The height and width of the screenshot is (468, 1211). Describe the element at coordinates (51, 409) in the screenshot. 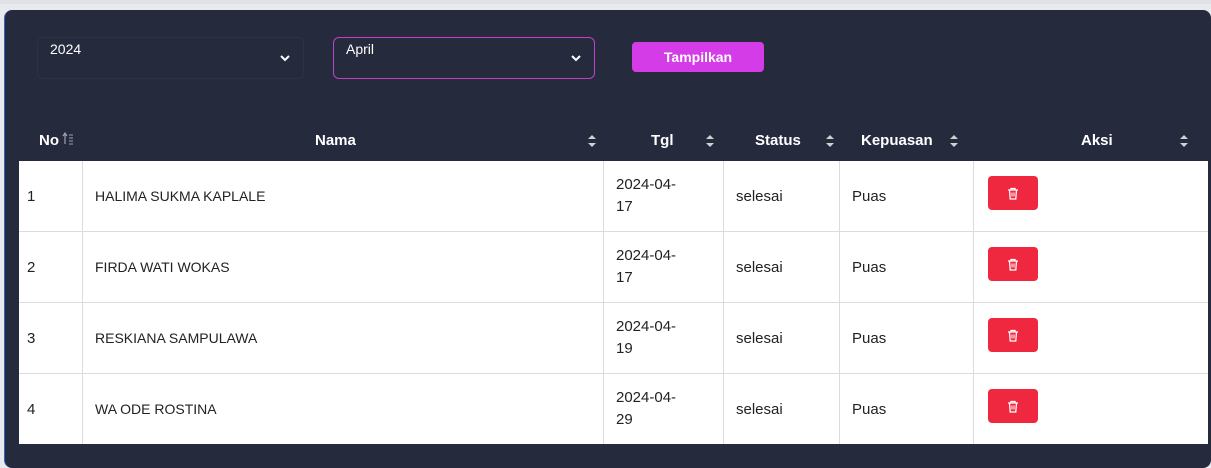

I see `cell-no: 4` at that location.